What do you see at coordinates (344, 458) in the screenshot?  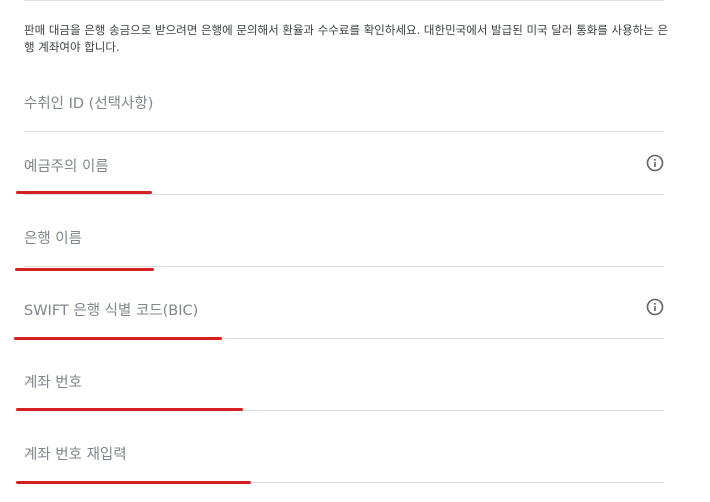 I see `account-number-confirm-field: 계좌 번호 재입력` at bounding box center [344, 458].